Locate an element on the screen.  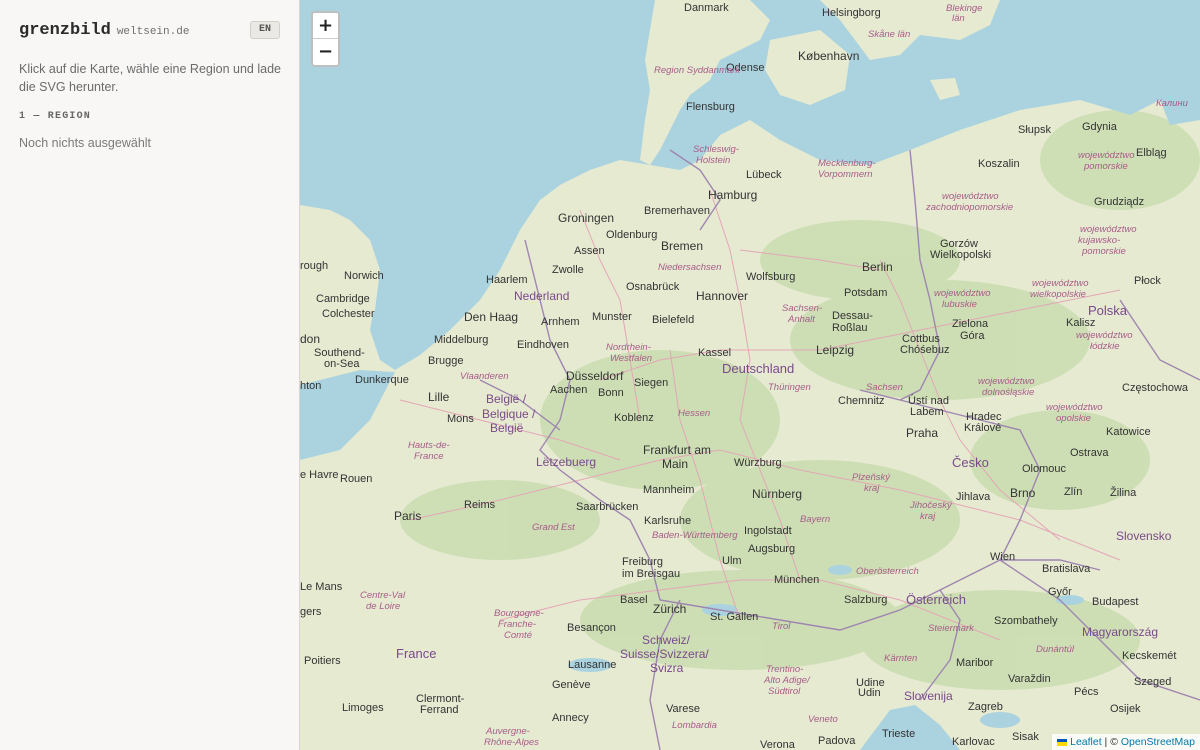
zoom-out-button: − is located at coordinates (325, 52).